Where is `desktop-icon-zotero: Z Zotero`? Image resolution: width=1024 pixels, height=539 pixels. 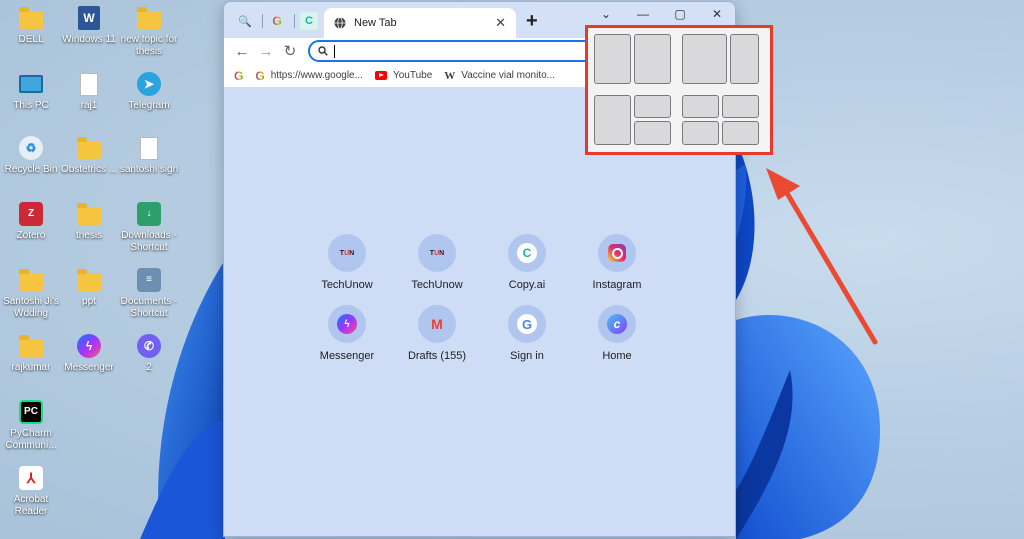
desktop-icon-zotero: Z Zotero is located at coordinates (31, 222).